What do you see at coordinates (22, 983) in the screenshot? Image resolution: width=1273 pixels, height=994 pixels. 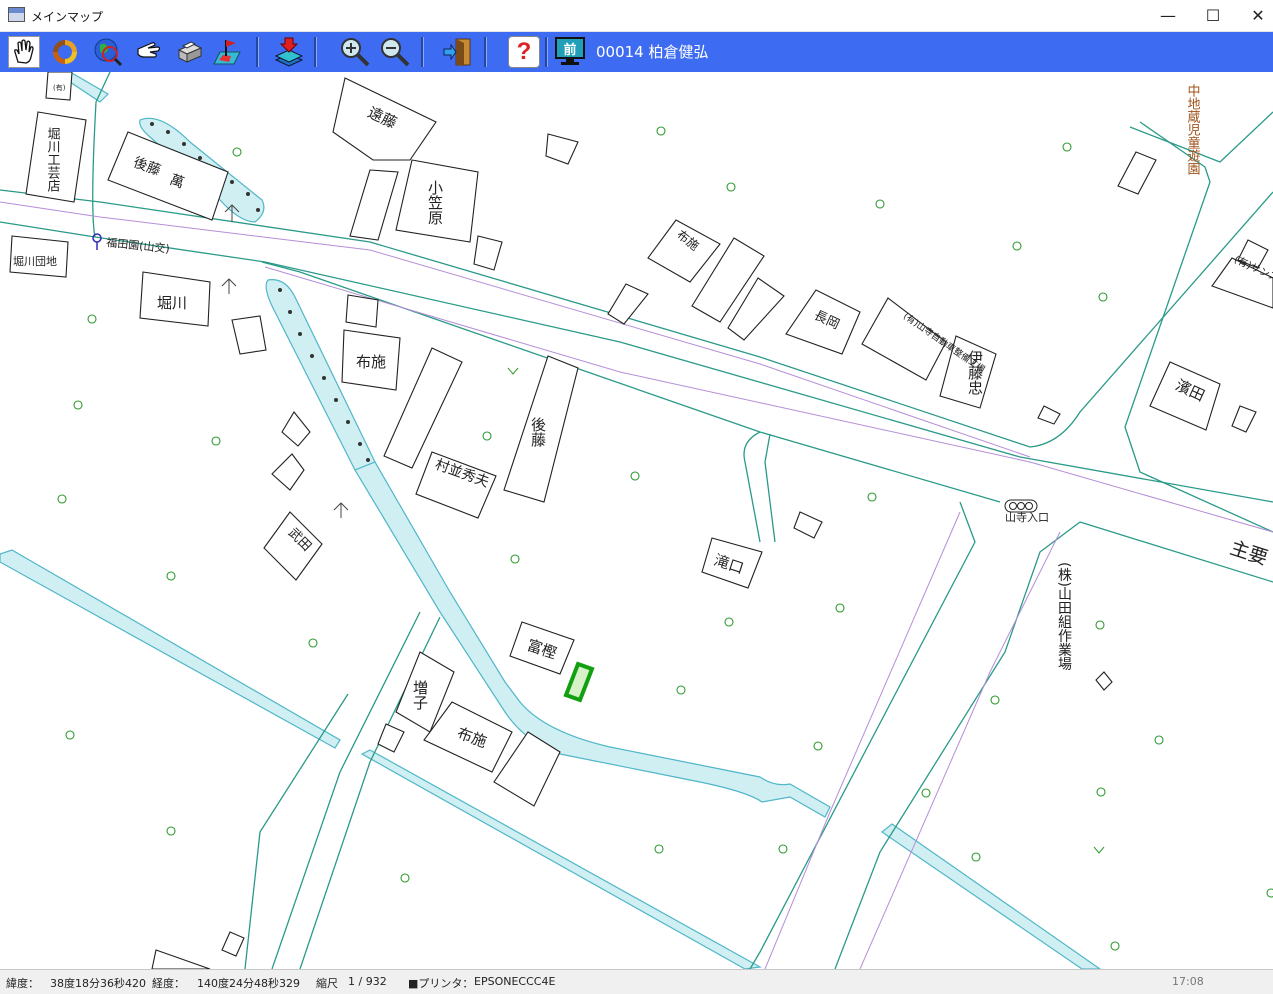 I see `latitude-label: 緯度：` at bounding box center [22, 983].